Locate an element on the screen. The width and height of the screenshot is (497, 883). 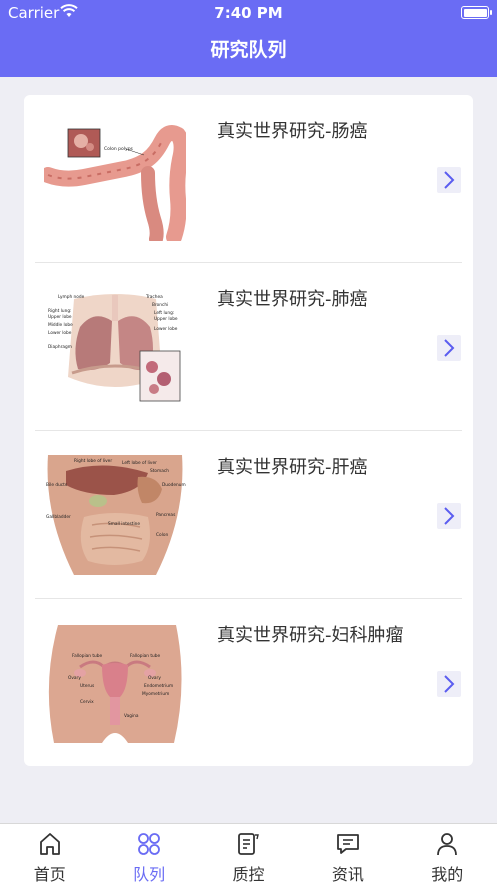
study-title: 真实世界研究-妇科肿瘤 is located at coordinates (310, 635).